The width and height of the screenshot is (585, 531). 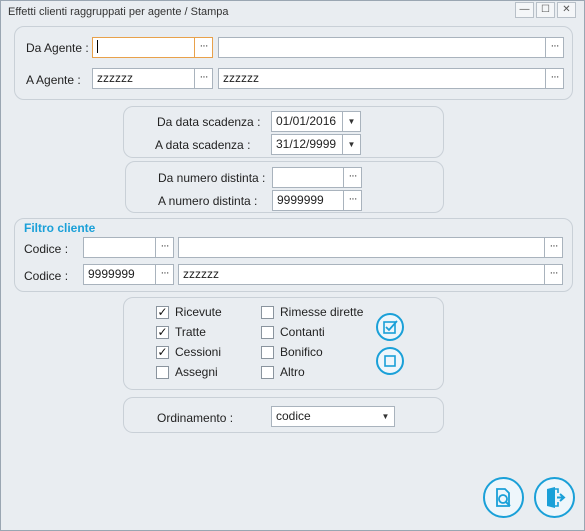 What do you see at coordinates (57, 48) in the screenshot?
I see `from-agent-label: Da Agente :` at bounding box center [57, 48].